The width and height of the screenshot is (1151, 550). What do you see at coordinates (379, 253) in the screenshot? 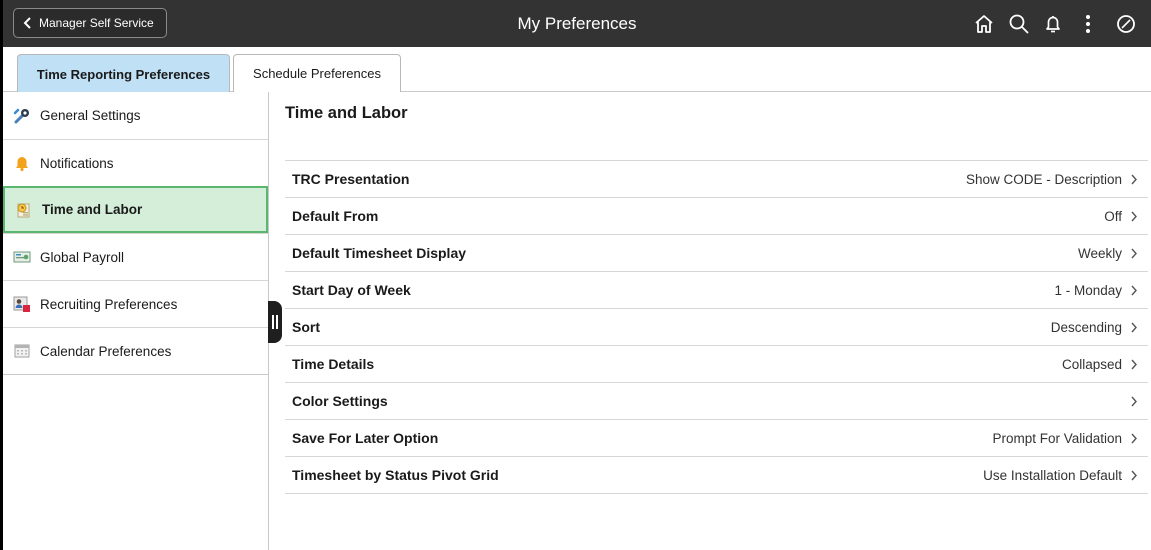
I see `pref-label: Default Timesheet Display` at bounding box center [379, 253].